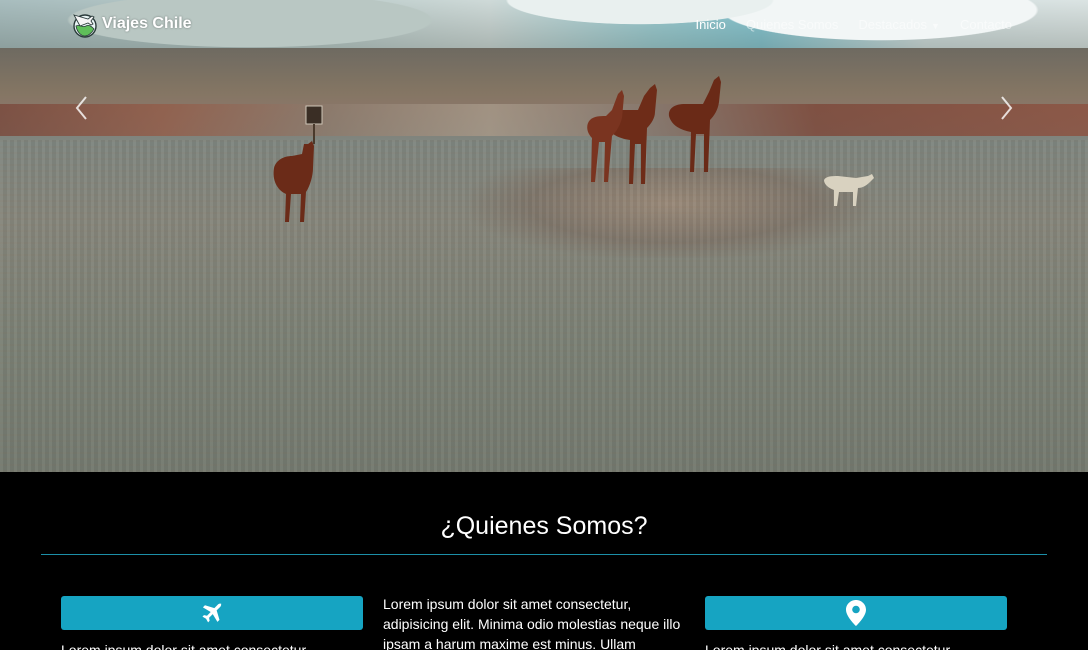  Describe the element at coordinates (792, 24) in the screenshot. I see `nav-item-quienes-somos: Quienes Somos` at that location.